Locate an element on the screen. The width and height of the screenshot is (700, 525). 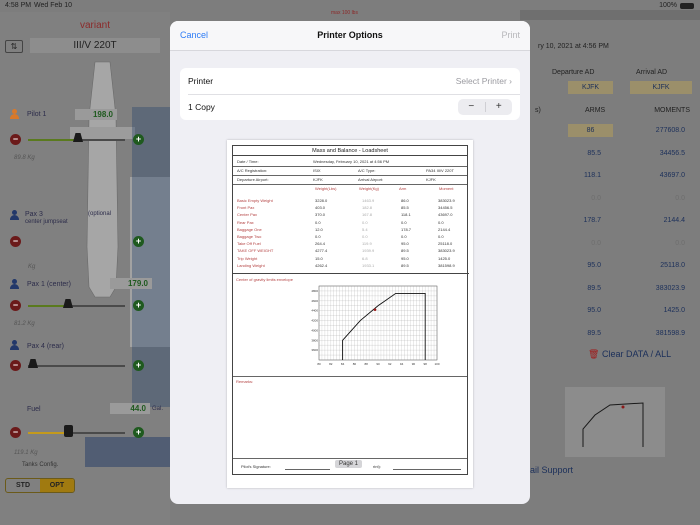
row-kg: 5.4 is located at coordinates (365, 229).